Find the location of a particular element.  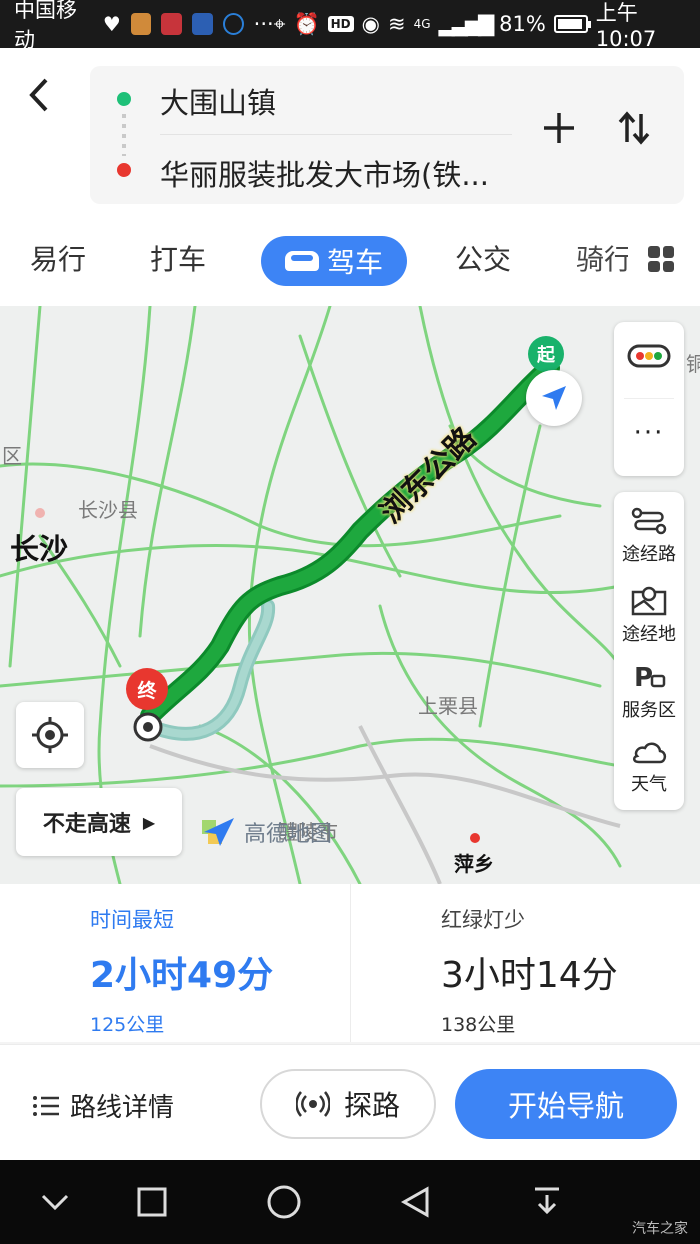

waypoint-road-button: 途经路 is located at coordinates (649, 536).